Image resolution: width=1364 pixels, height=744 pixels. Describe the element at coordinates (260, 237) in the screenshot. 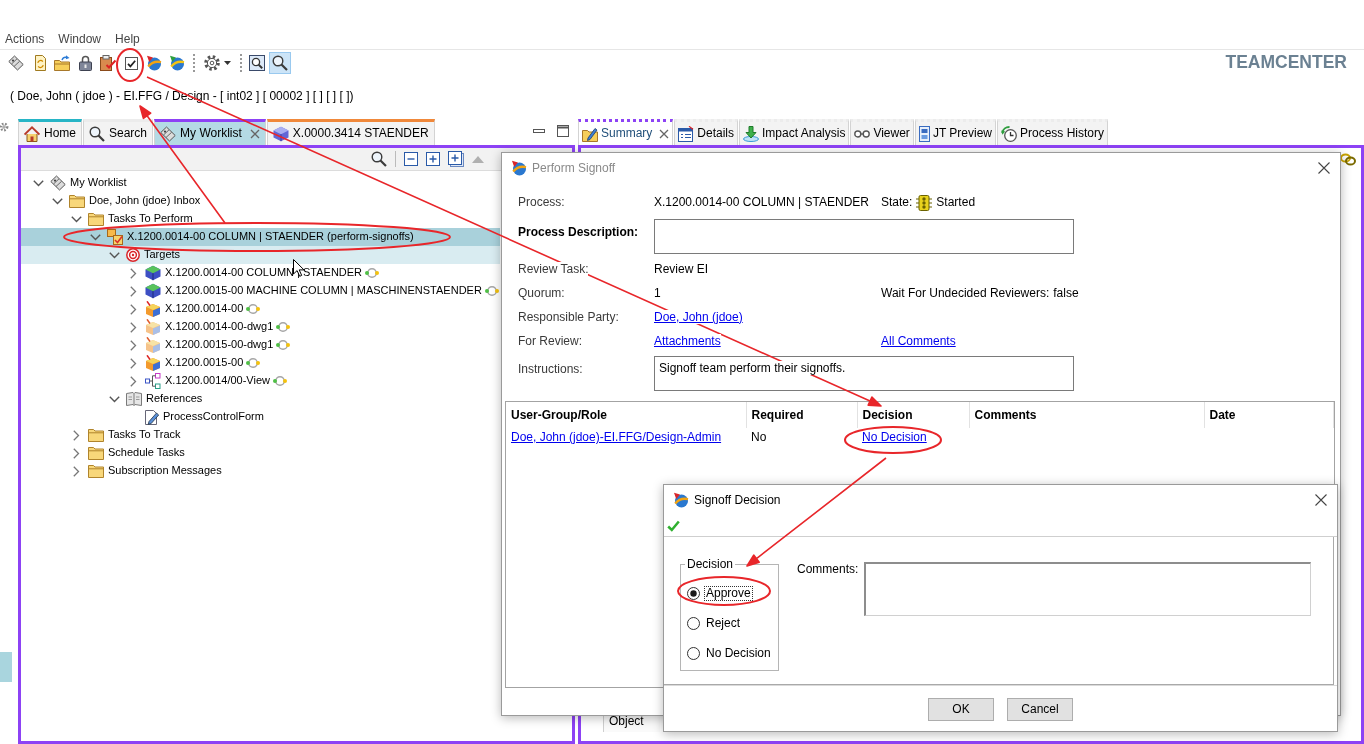

I see `tree-item: X.1200.0014-00 COLUMN | STAENDER (perform-signoffs)` at that location.